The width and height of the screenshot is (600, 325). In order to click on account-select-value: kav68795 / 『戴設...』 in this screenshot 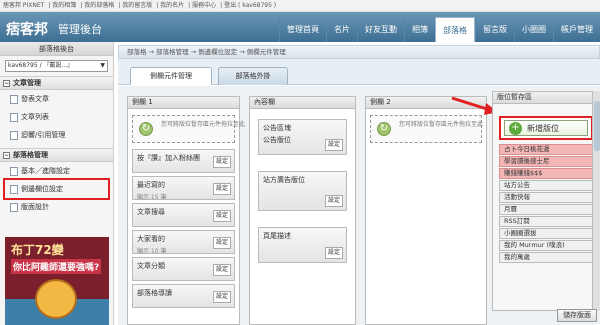, I will do `click(41, 65)`.